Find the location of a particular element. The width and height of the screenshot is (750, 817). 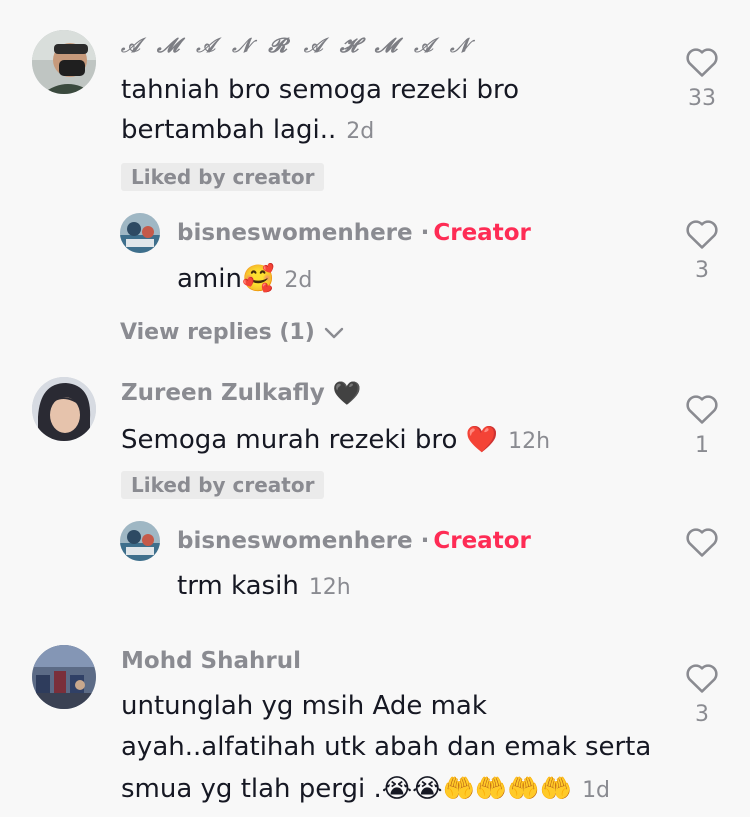

like-button: 33 is located at coordinates (702, 78).